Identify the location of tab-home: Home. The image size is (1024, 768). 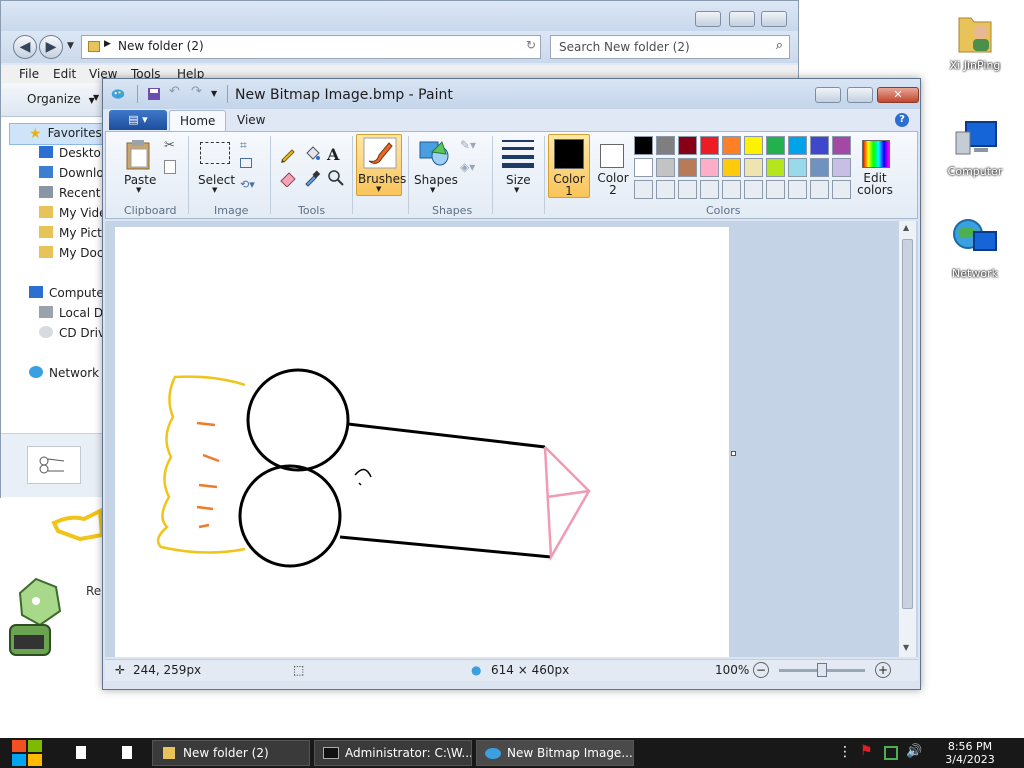
(198, 120).